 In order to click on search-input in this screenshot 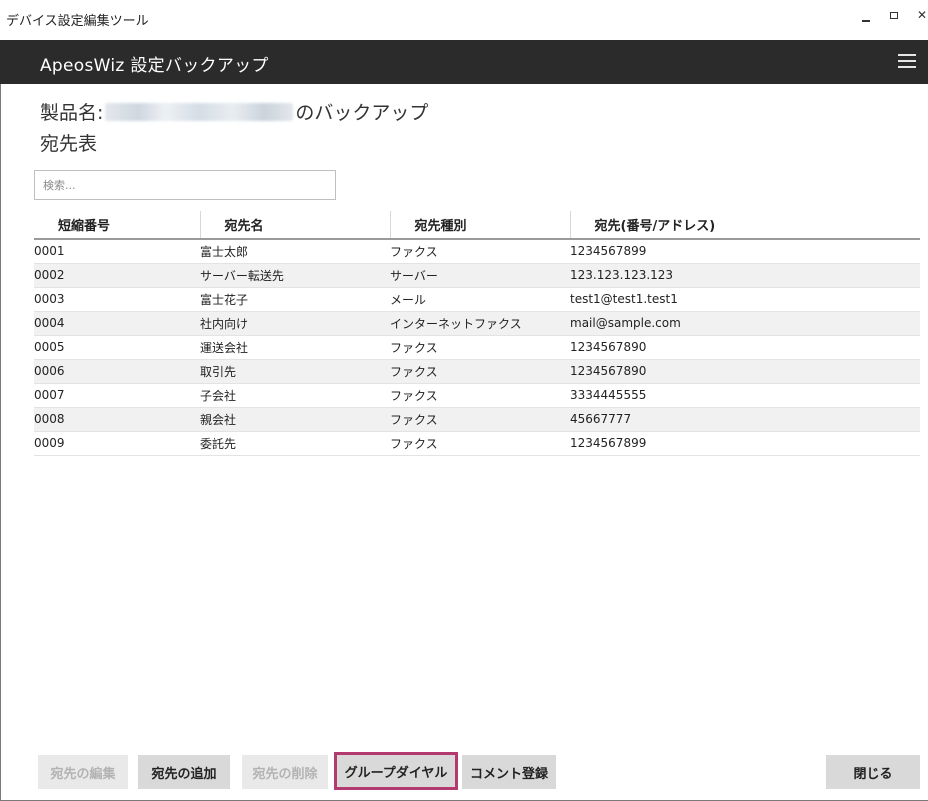, I will do `click(185, 185)`.